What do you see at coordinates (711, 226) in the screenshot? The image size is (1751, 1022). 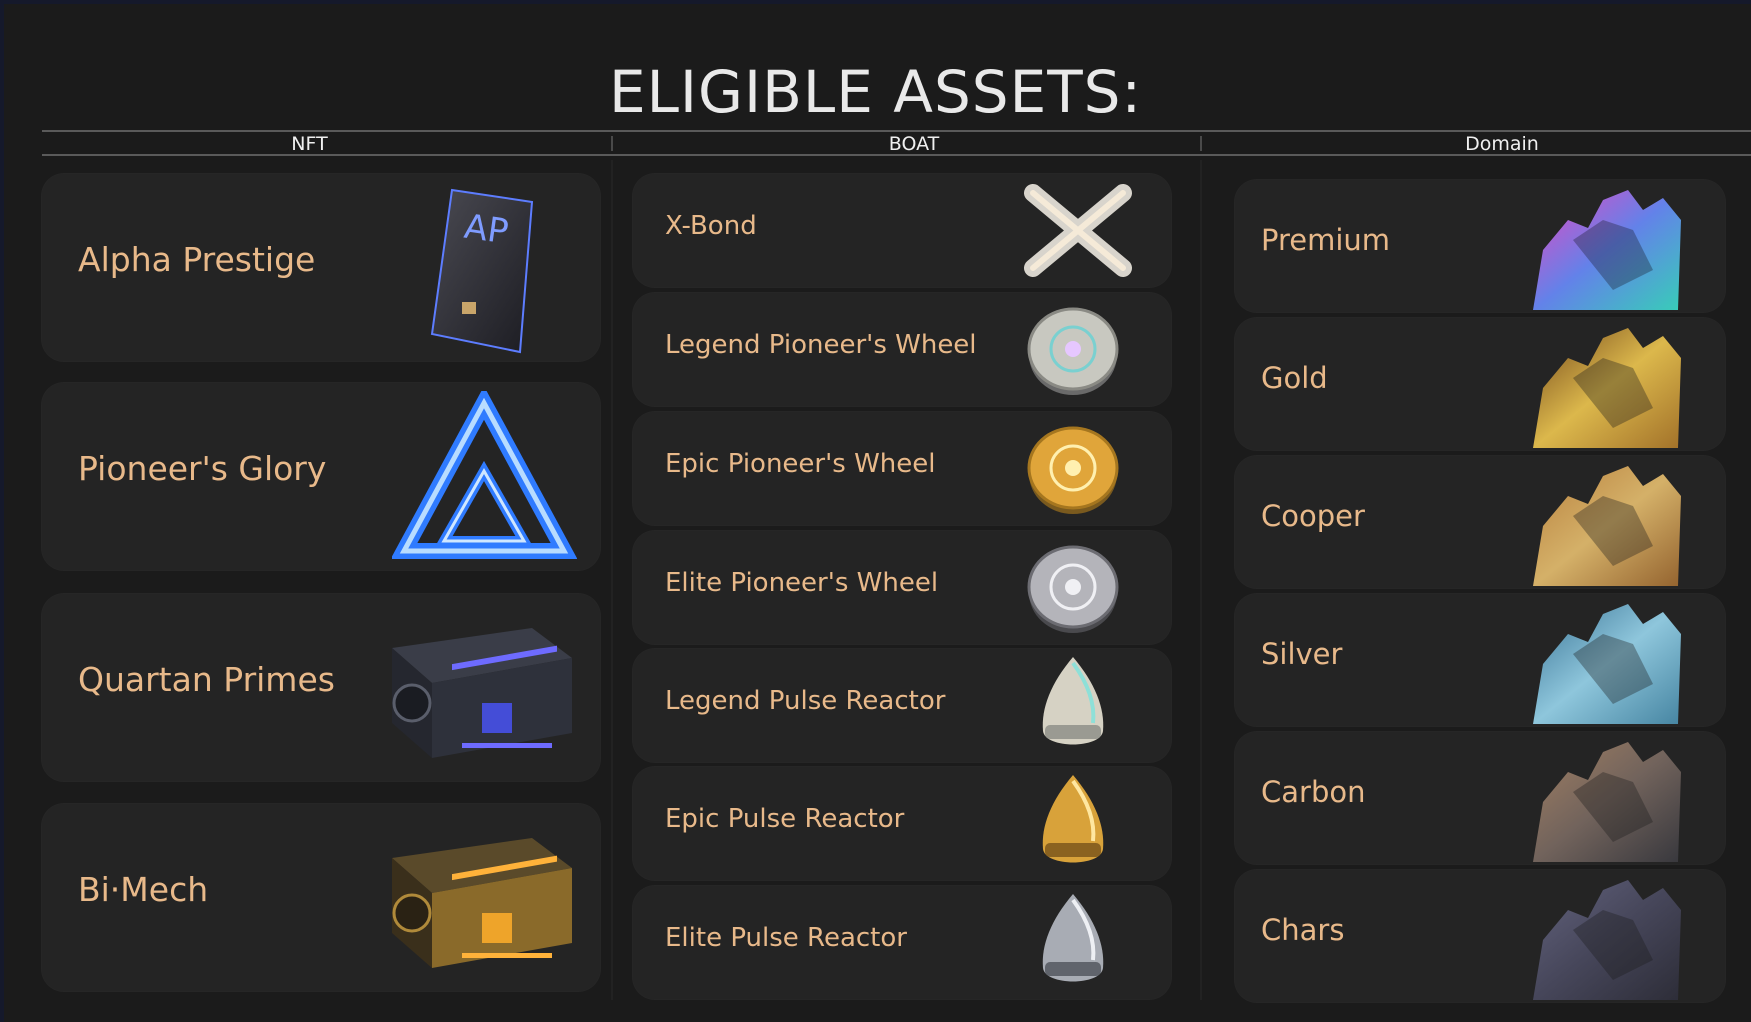 I see `boat-card-label: X-Bond` at bounding box center [711, 226].